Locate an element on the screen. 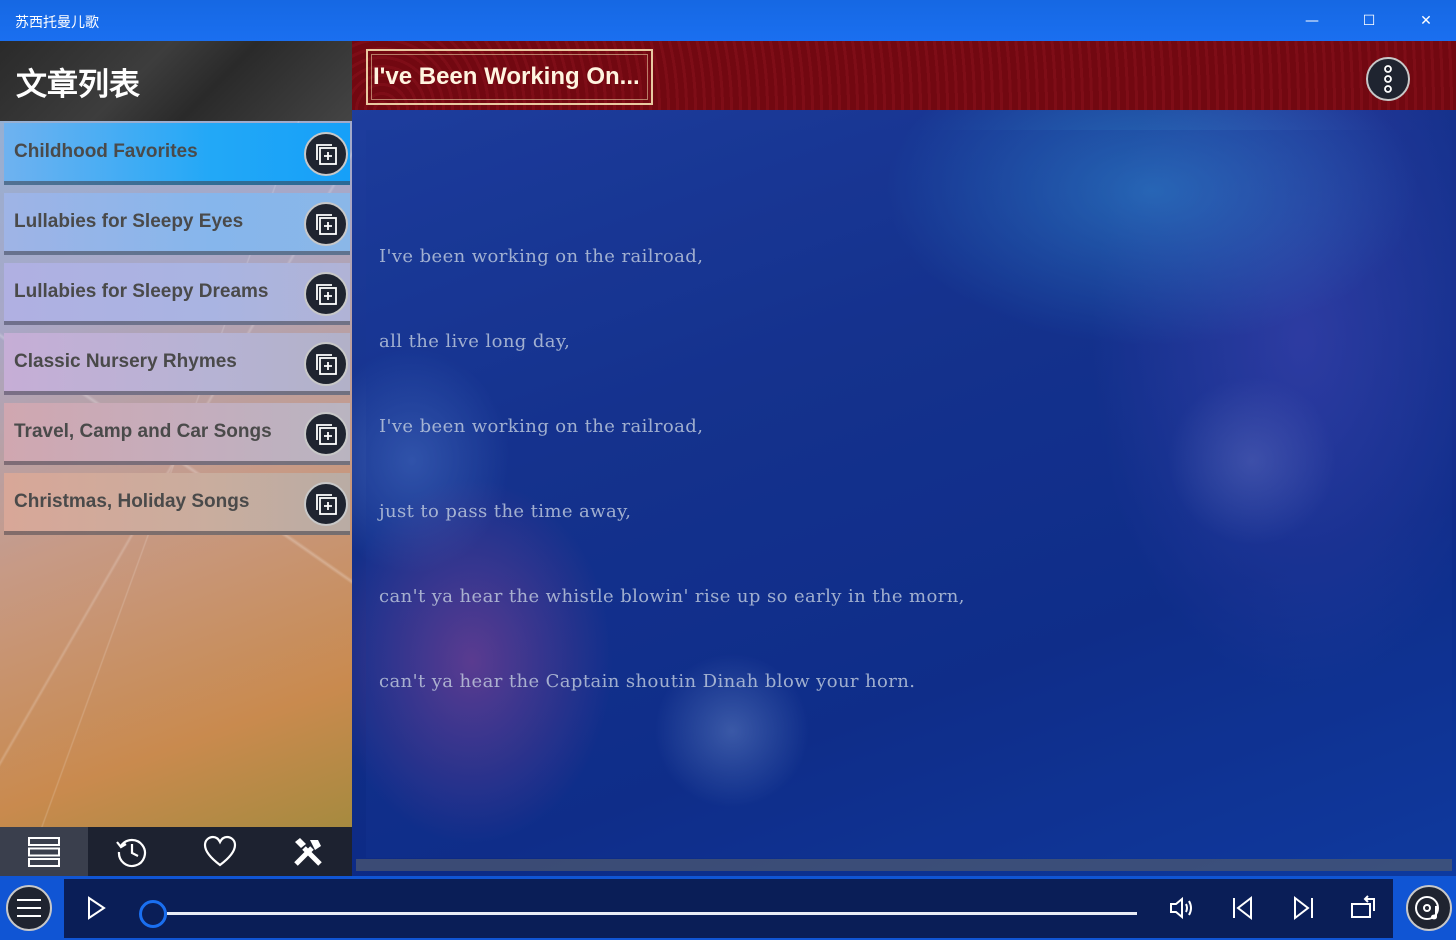 This screenshot has width=1456, height=940. category-item: Classic Nursery Rhymes is located at coordinates (177, 364).